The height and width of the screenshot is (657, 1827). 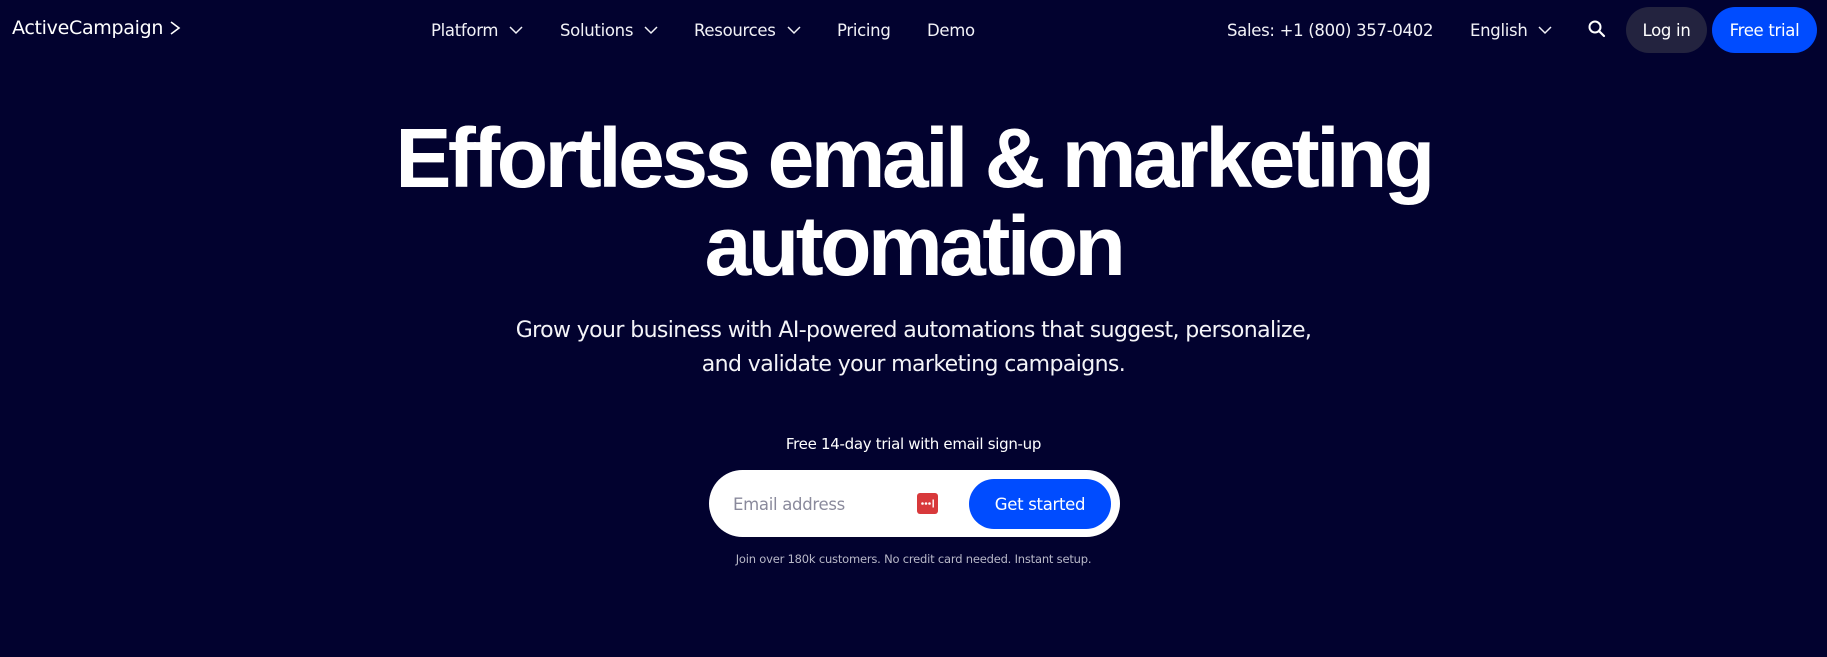 What do you see at coordinates (88, 28) in the screenshot?
I see `logo-text: ActiveCampaign` at bounding box center [88, 28].